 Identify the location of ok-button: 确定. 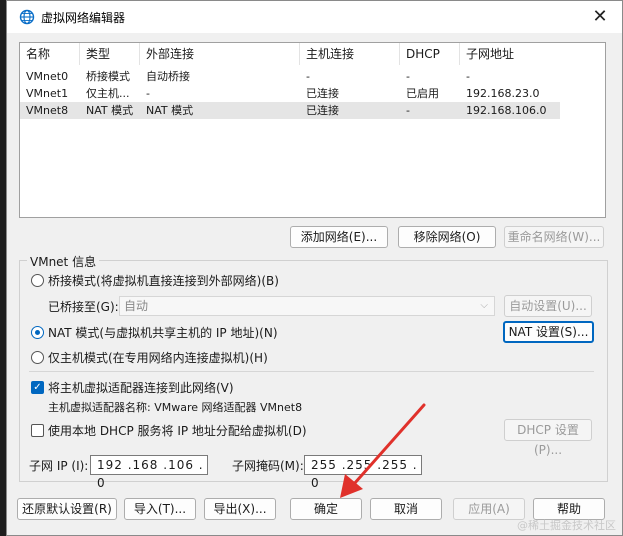
(326, 509).